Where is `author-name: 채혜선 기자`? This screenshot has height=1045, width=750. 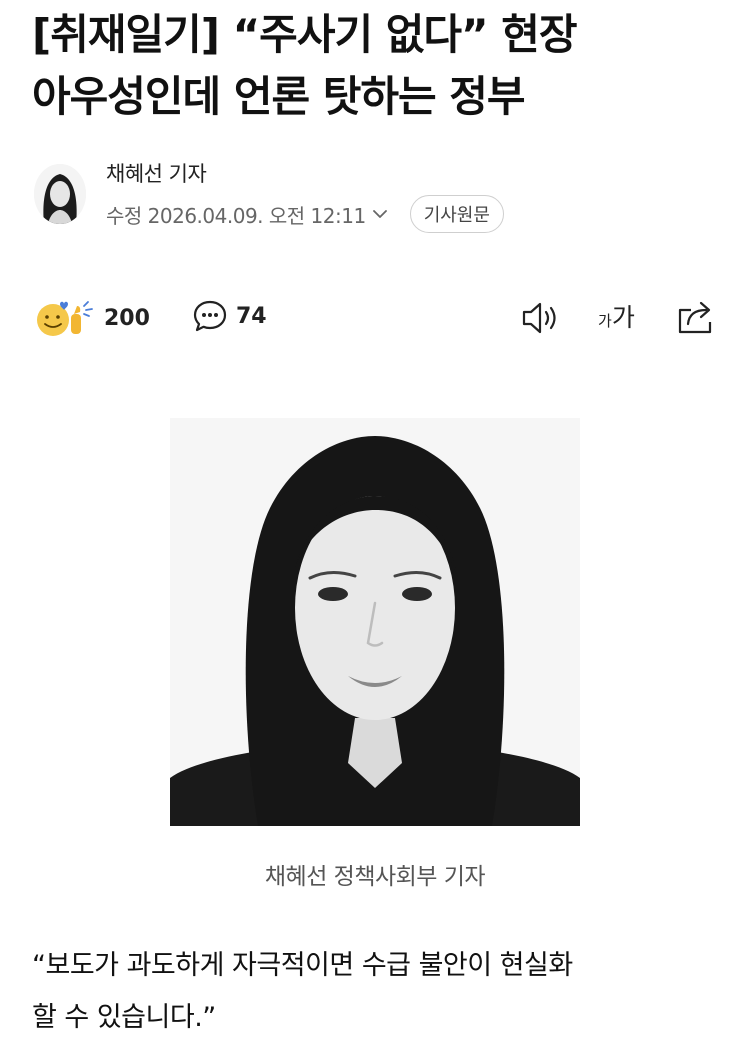
author-name: 채혜선 기자 is located at coordinates (156, 173).